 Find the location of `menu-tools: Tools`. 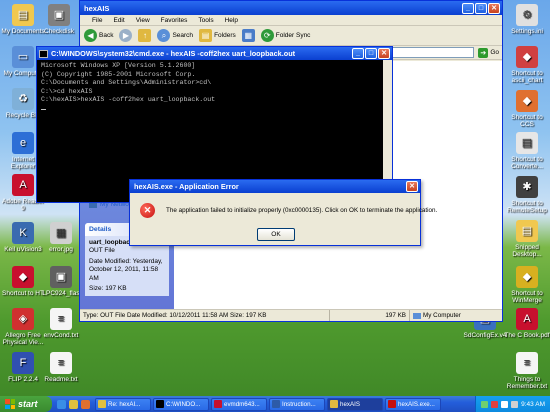

menu-tools: Tools is located at coordinates (205, 20).